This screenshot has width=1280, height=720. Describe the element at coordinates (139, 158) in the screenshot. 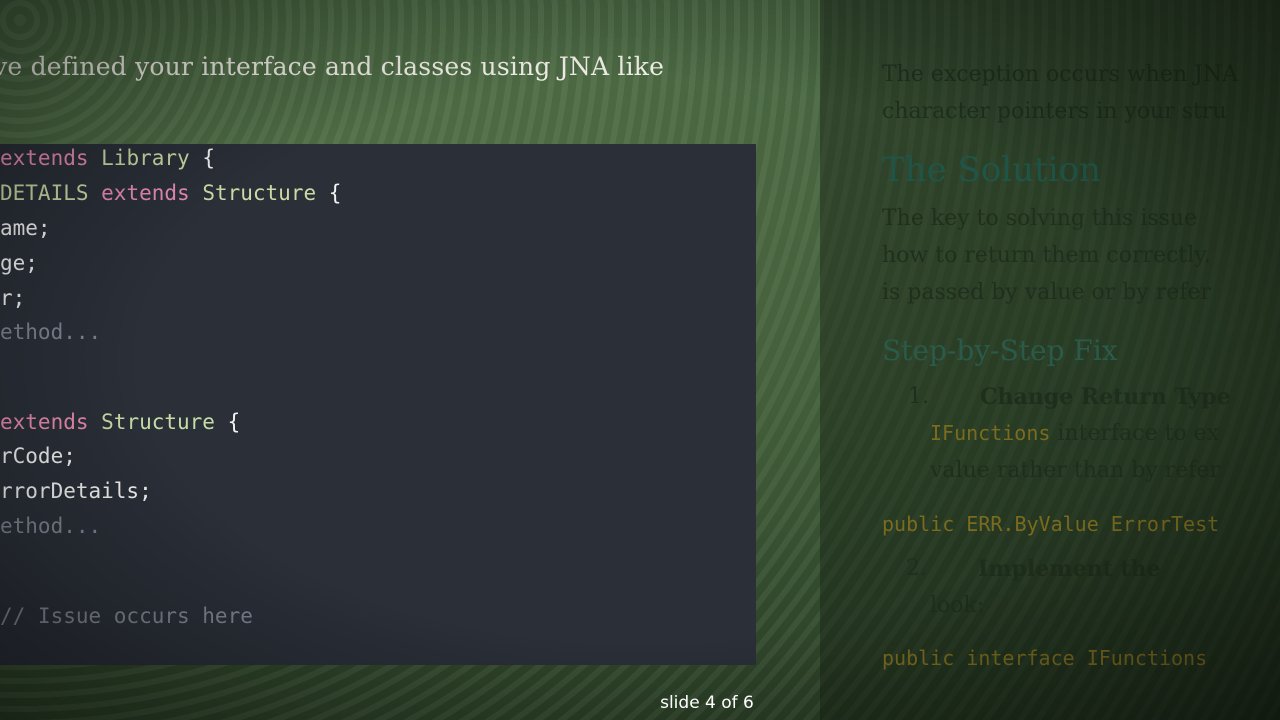

I see `code-type: Library` at that location.